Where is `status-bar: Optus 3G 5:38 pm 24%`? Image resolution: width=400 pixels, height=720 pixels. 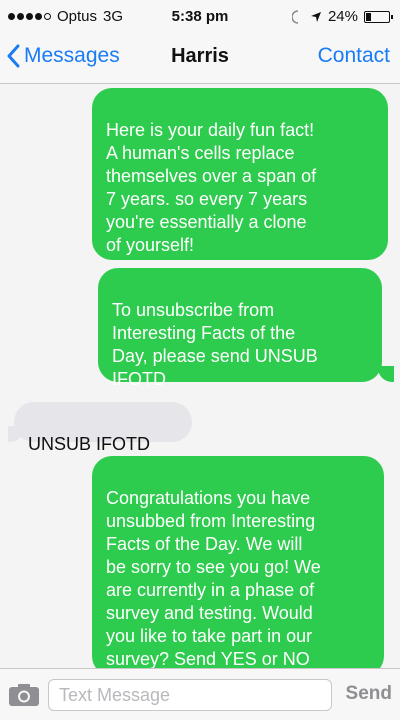 status-bar: Optus 3G 5:38 pm 24% is located at coordinates (200, 16).